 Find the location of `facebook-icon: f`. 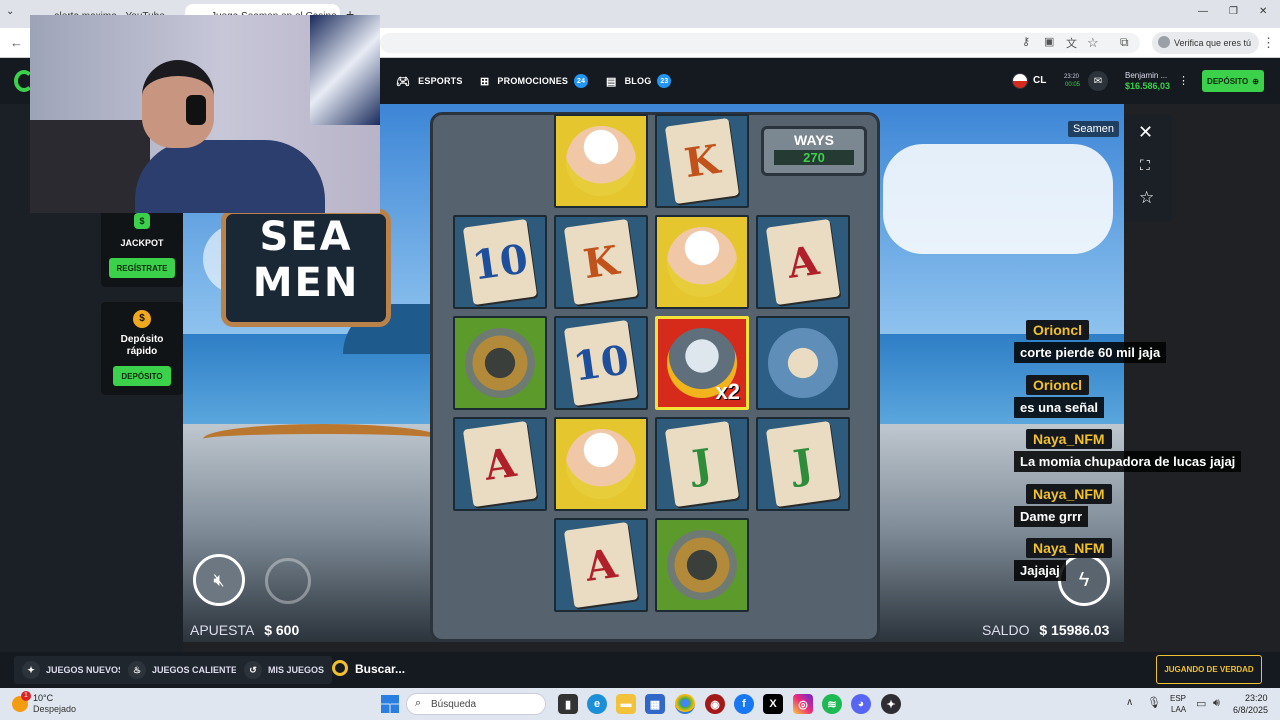

facebook-icon: f is located at coordinates (744, 704).